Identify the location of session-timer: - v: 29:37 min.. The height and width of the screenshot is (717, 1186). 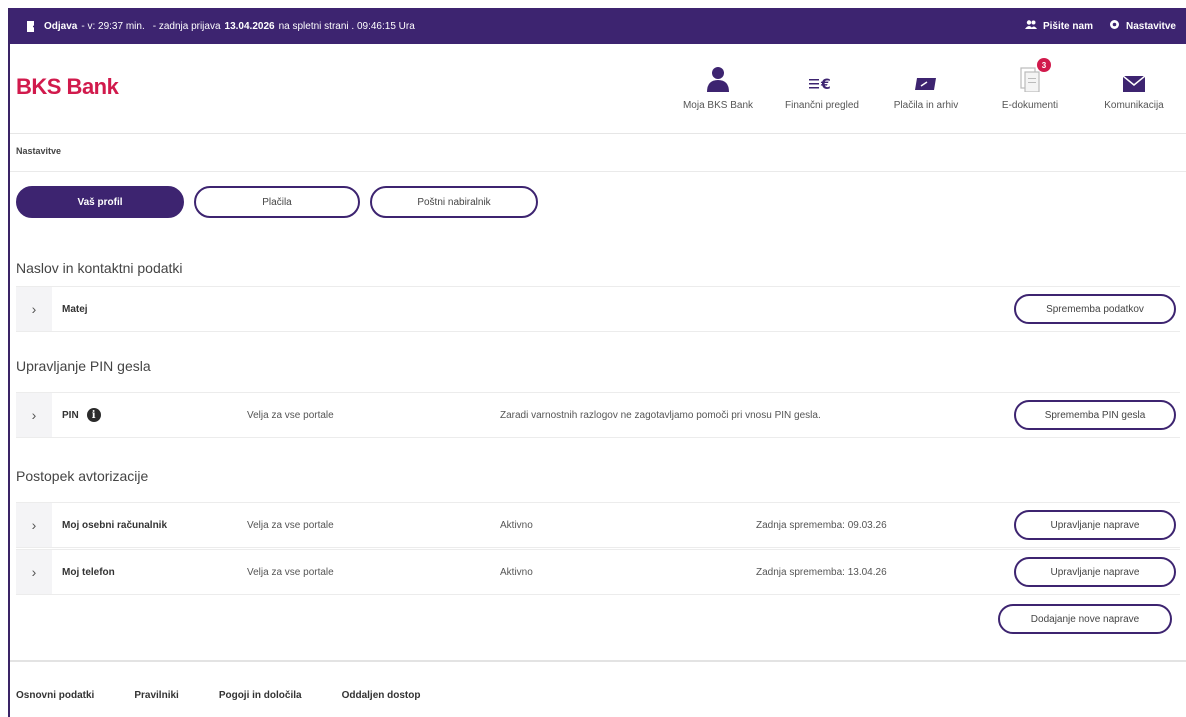
(113, 26).